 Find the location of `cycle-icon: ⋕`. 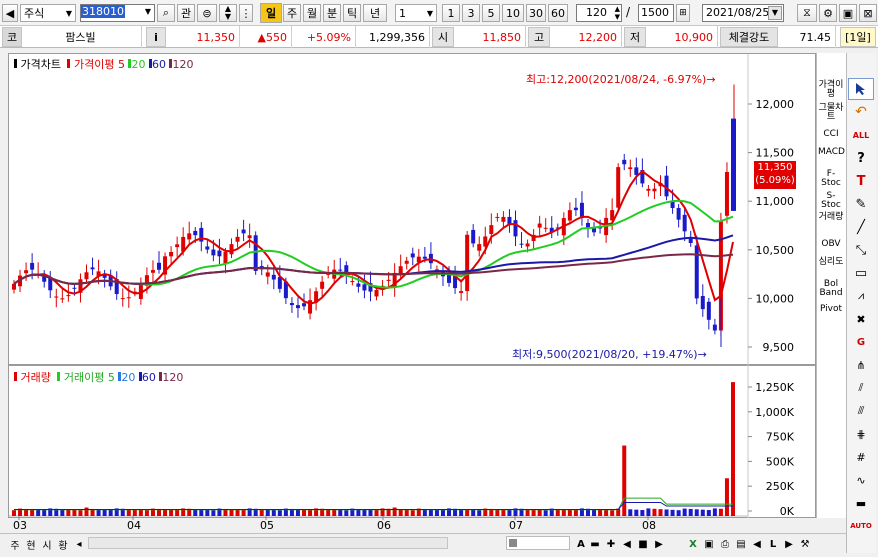

cycle-icon: ⋕ is located at coordinates (861, 434).